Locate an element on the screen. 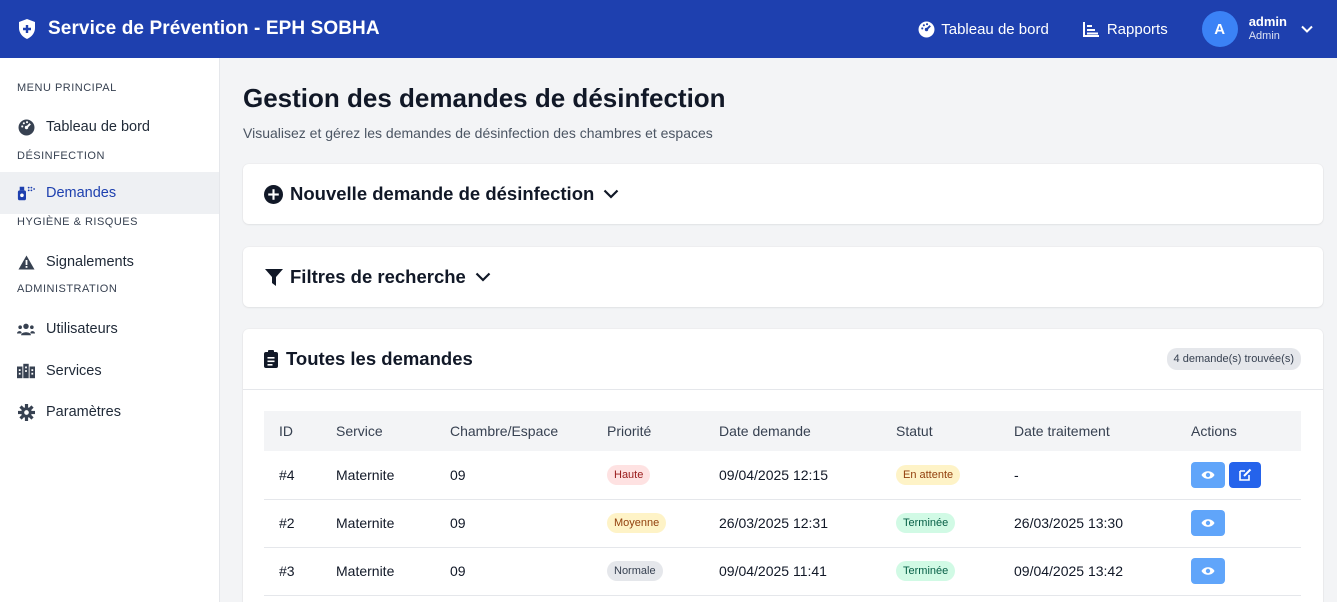  new-request-panel: Nouvelle demande de désinfection is located at coordinates (783, 194).